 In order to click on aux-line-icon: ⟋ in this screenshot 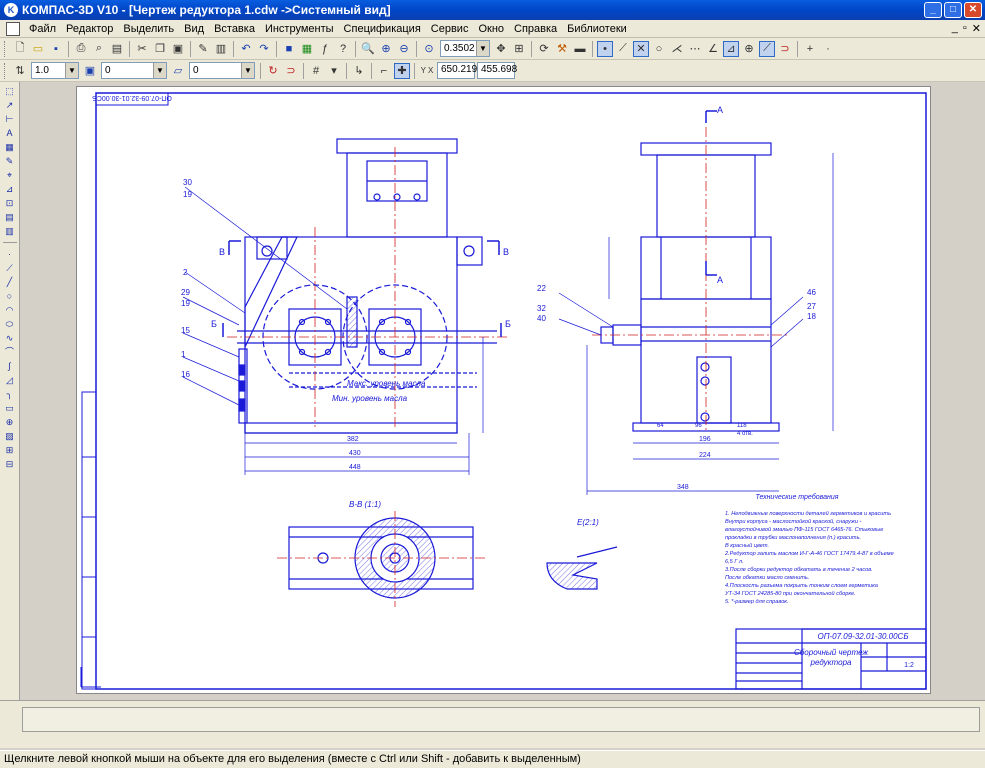, I will do `click(10, 268)`.